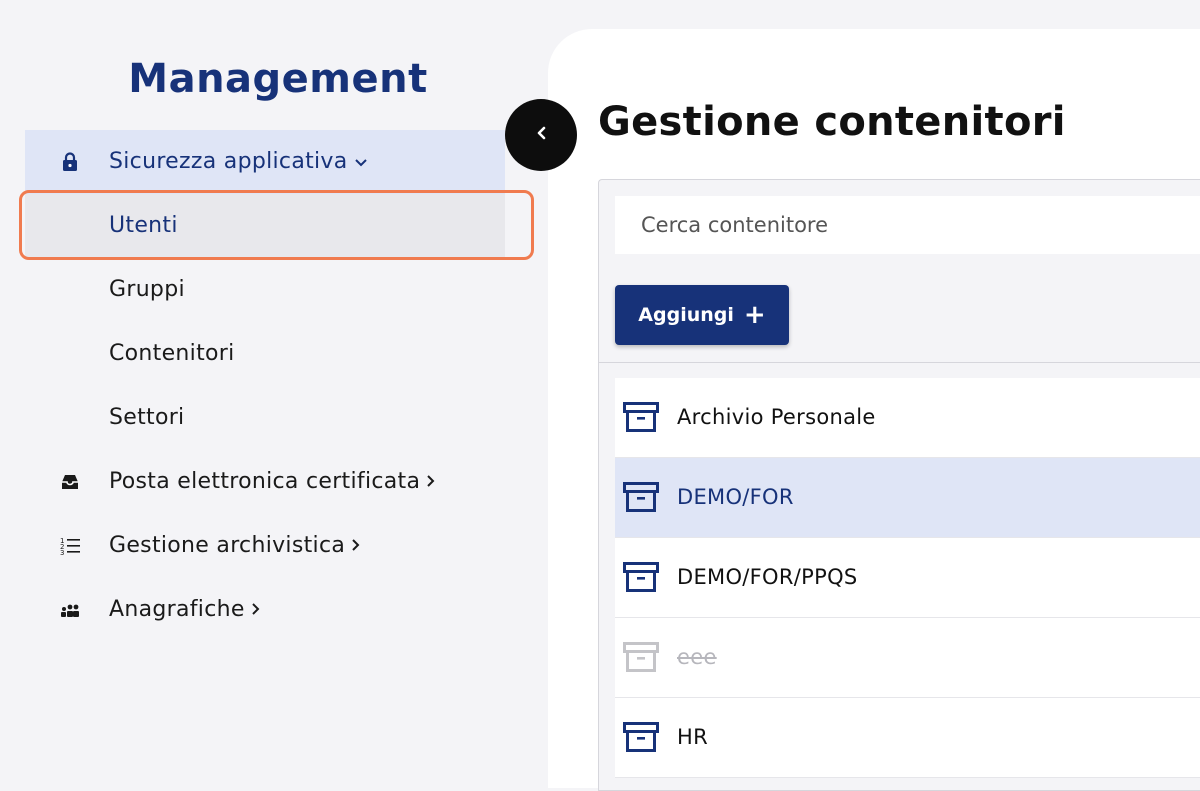  Describe the element at coordinates (686, 315) in the screenshot. I see `add-button-label: Aggiungi` at that location.